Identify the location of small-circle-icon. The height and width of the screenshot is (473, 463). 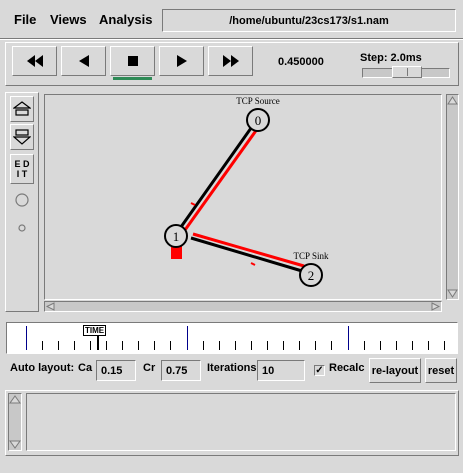
(22, 228).